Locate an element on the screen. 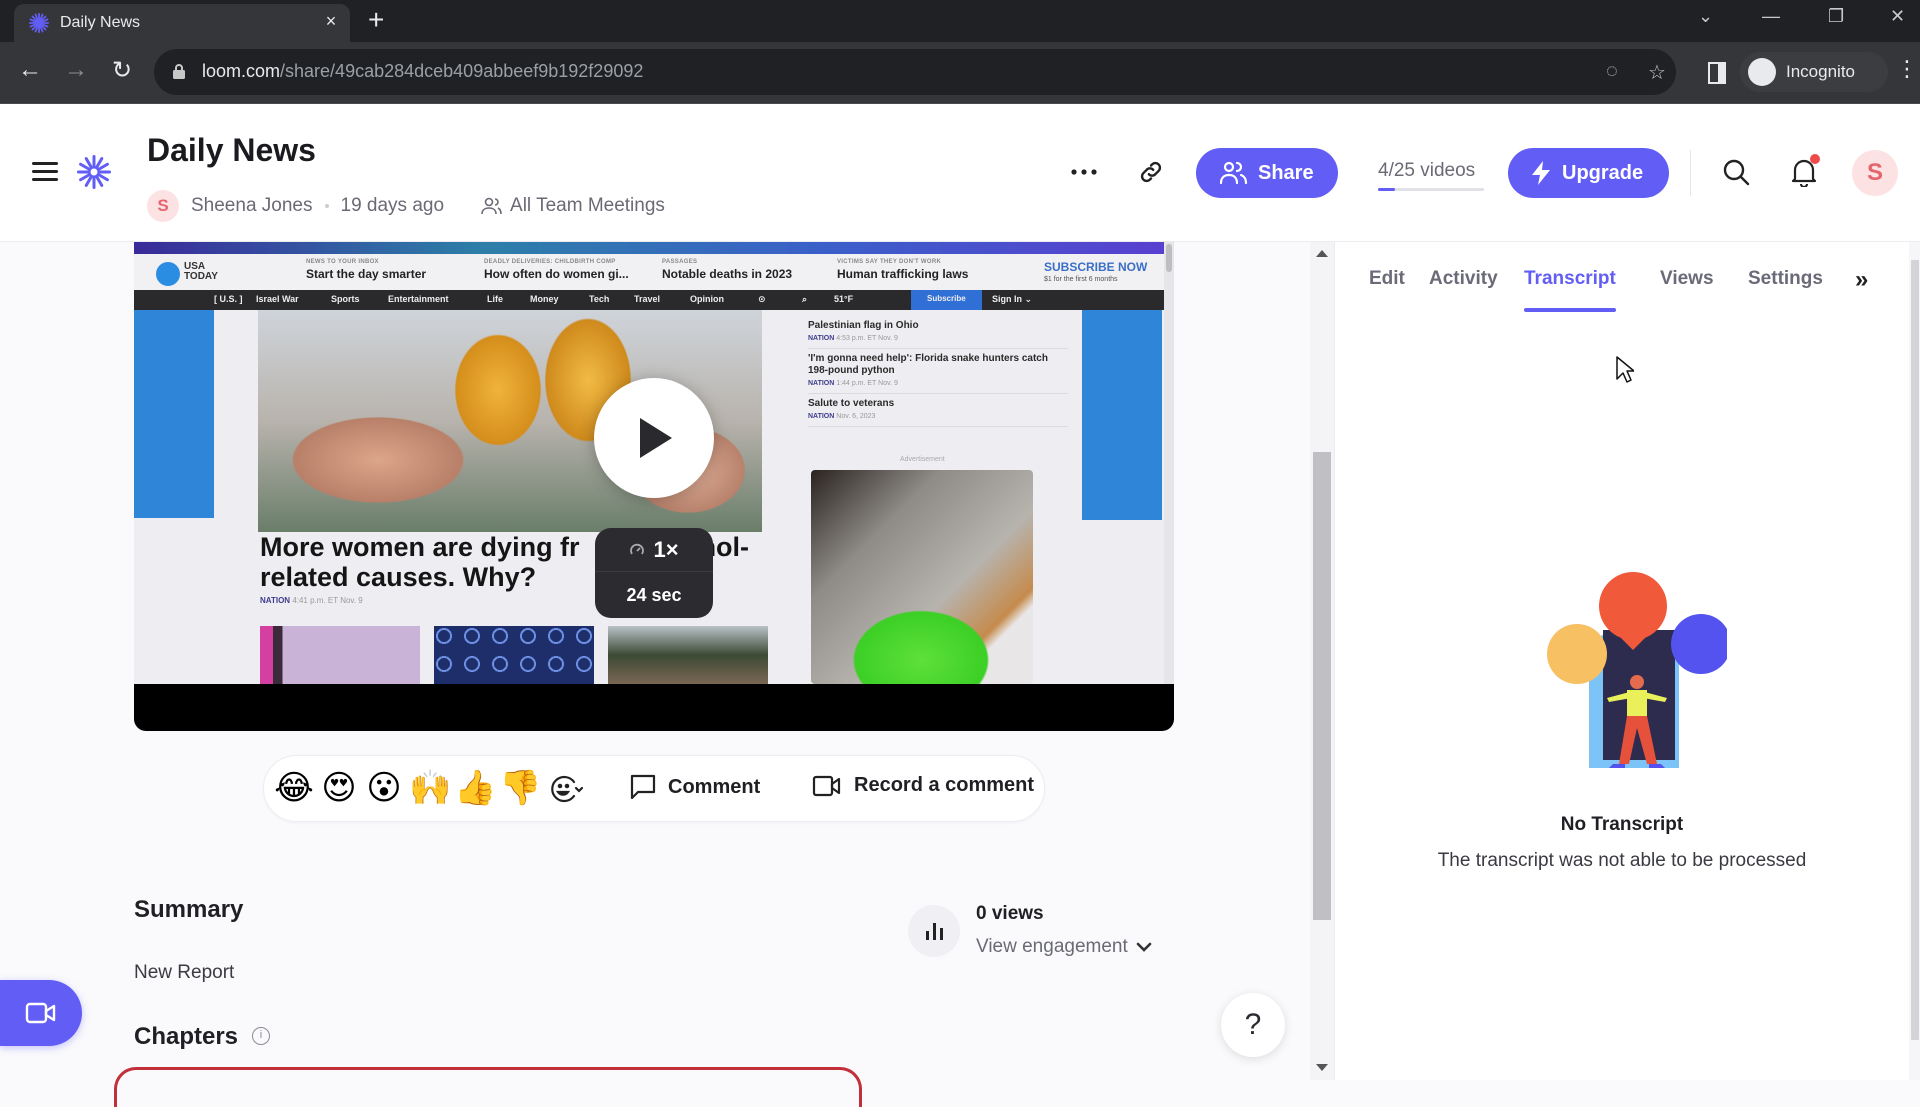 This screenshot has height=1107, width=1920. collapse-panel-icon: » is located at coordinates (1861, 280).